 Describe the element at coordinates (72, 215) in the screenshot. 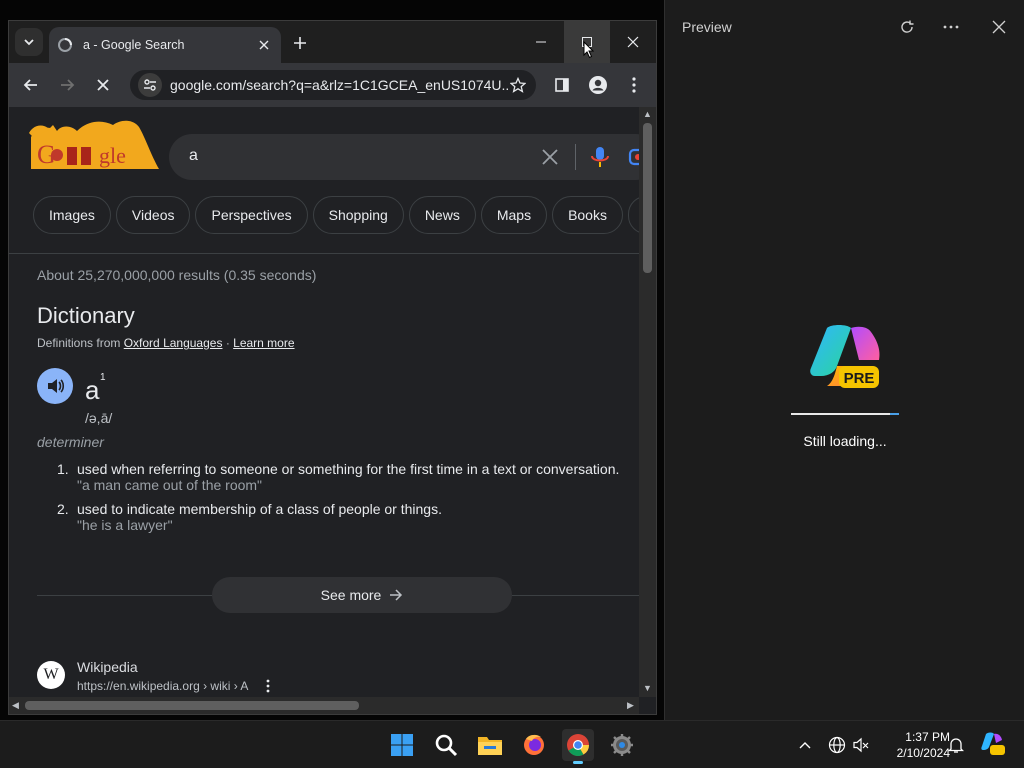

I see `chip-images: Images` at that location.